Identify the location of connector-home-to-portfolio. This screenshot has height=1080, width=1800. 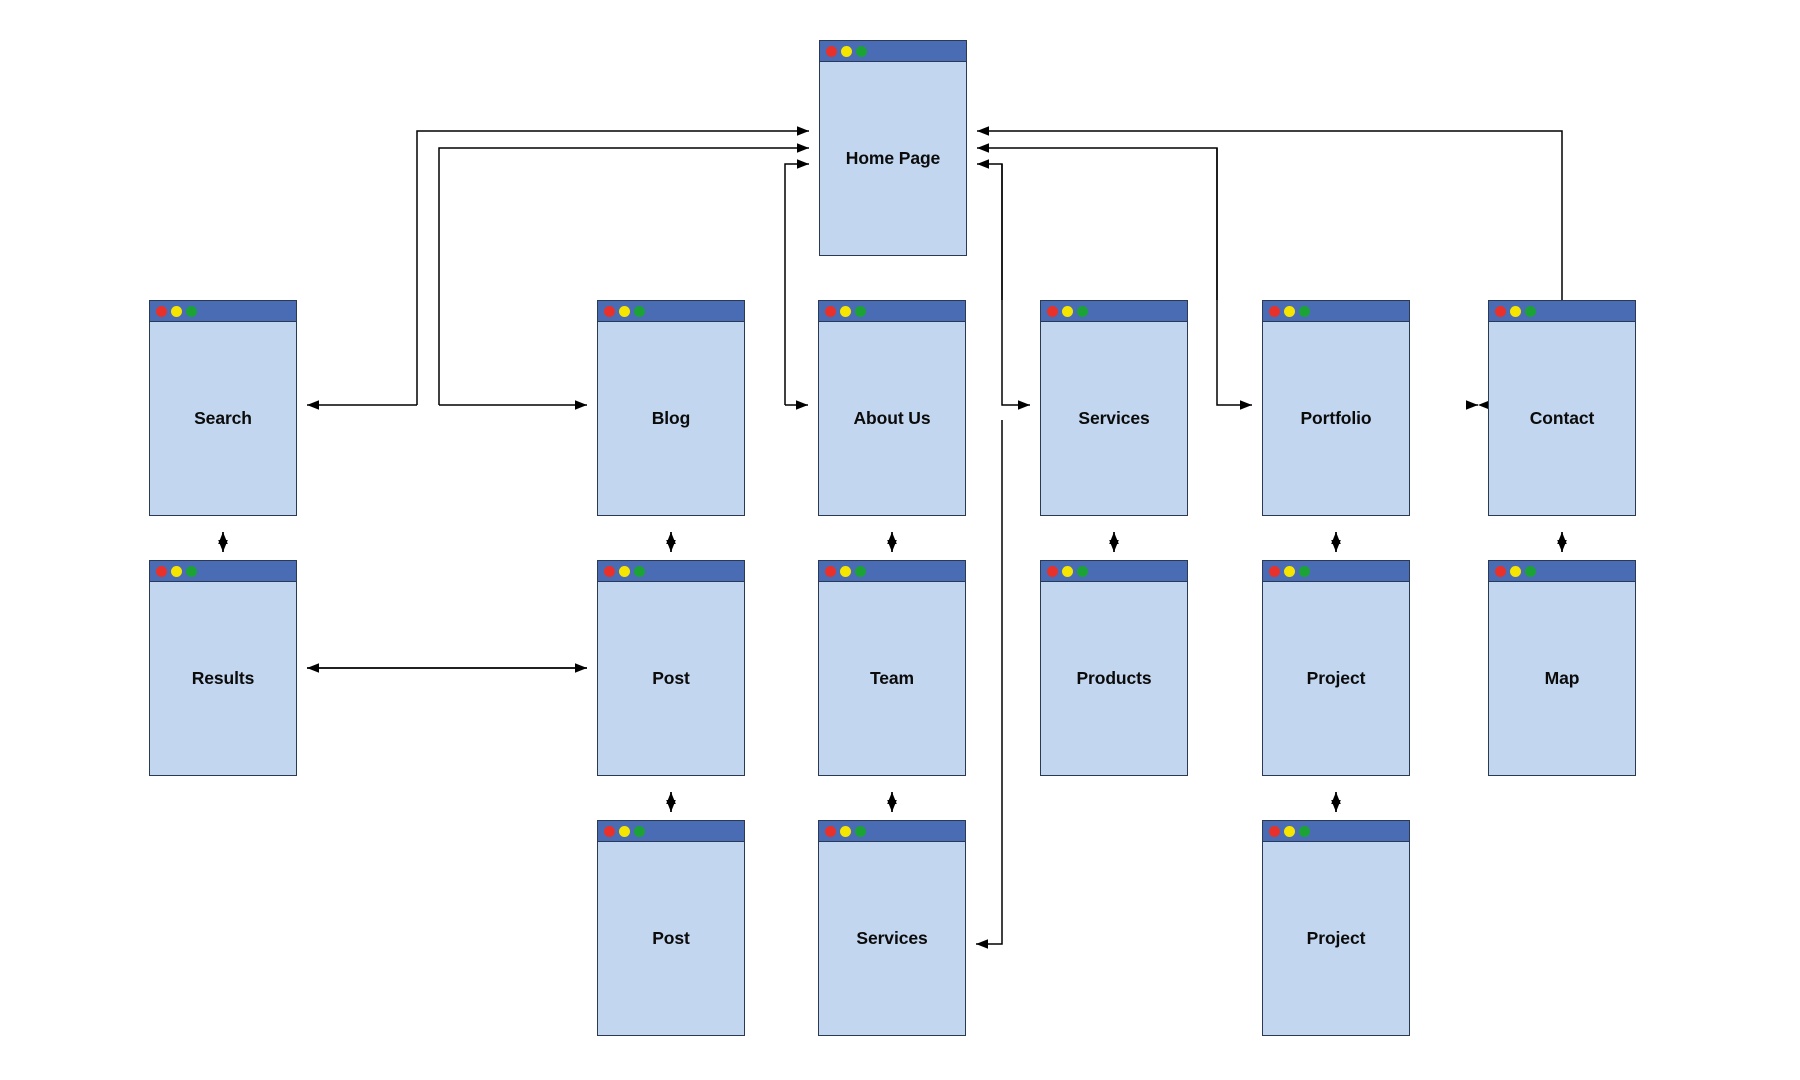
(1234, 279).